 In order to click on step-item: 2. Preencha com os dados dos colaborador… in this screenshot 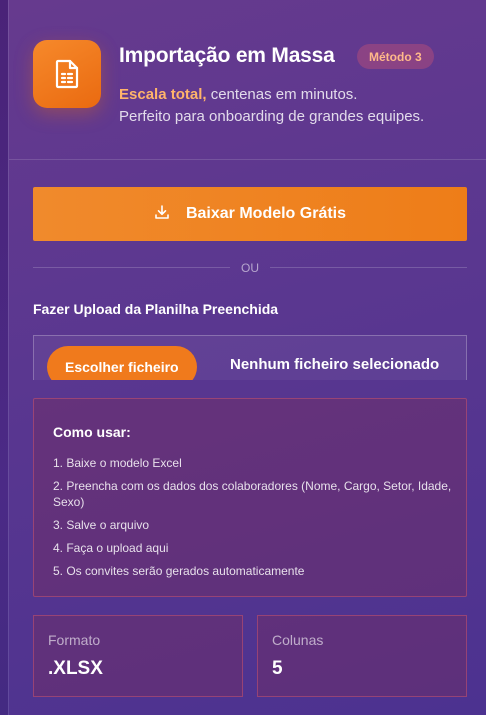, I will do `click(252, 494)`.